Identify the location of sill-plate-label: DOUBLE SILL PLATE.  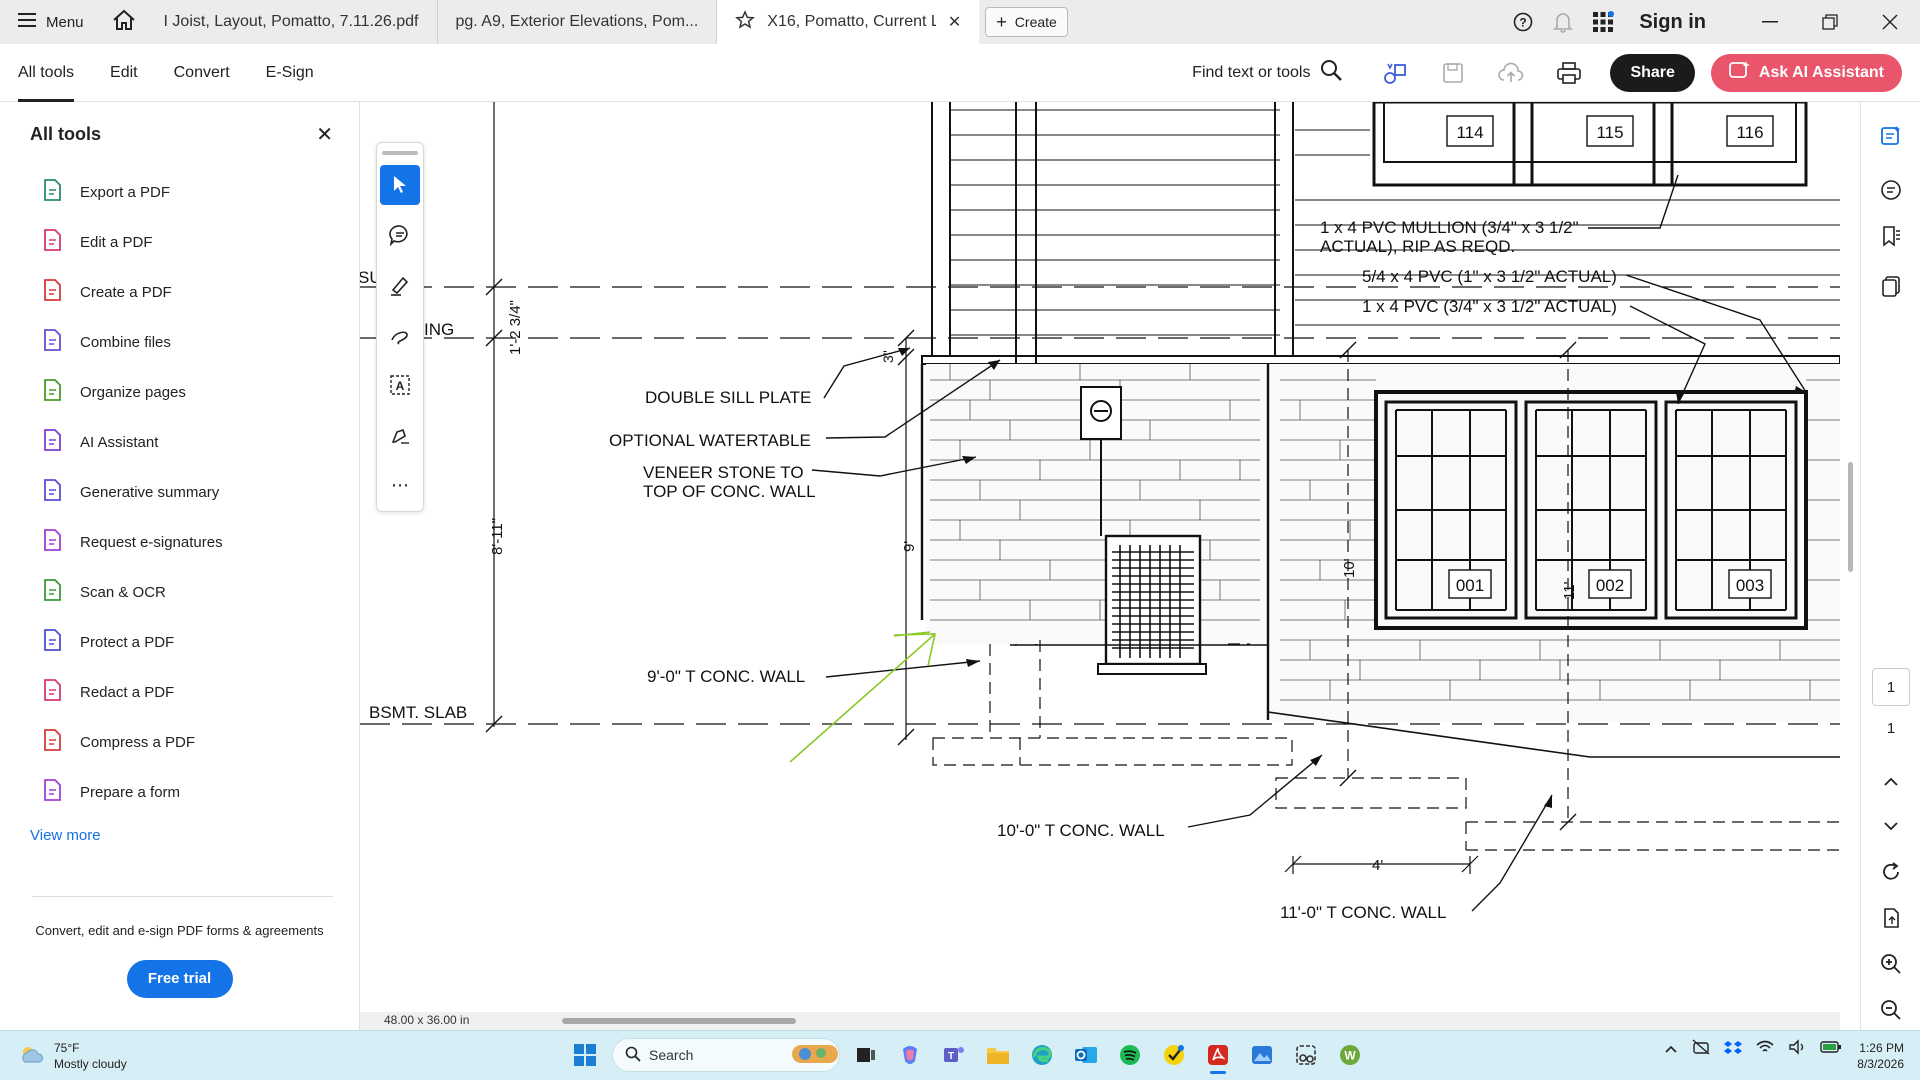
(728, 397).